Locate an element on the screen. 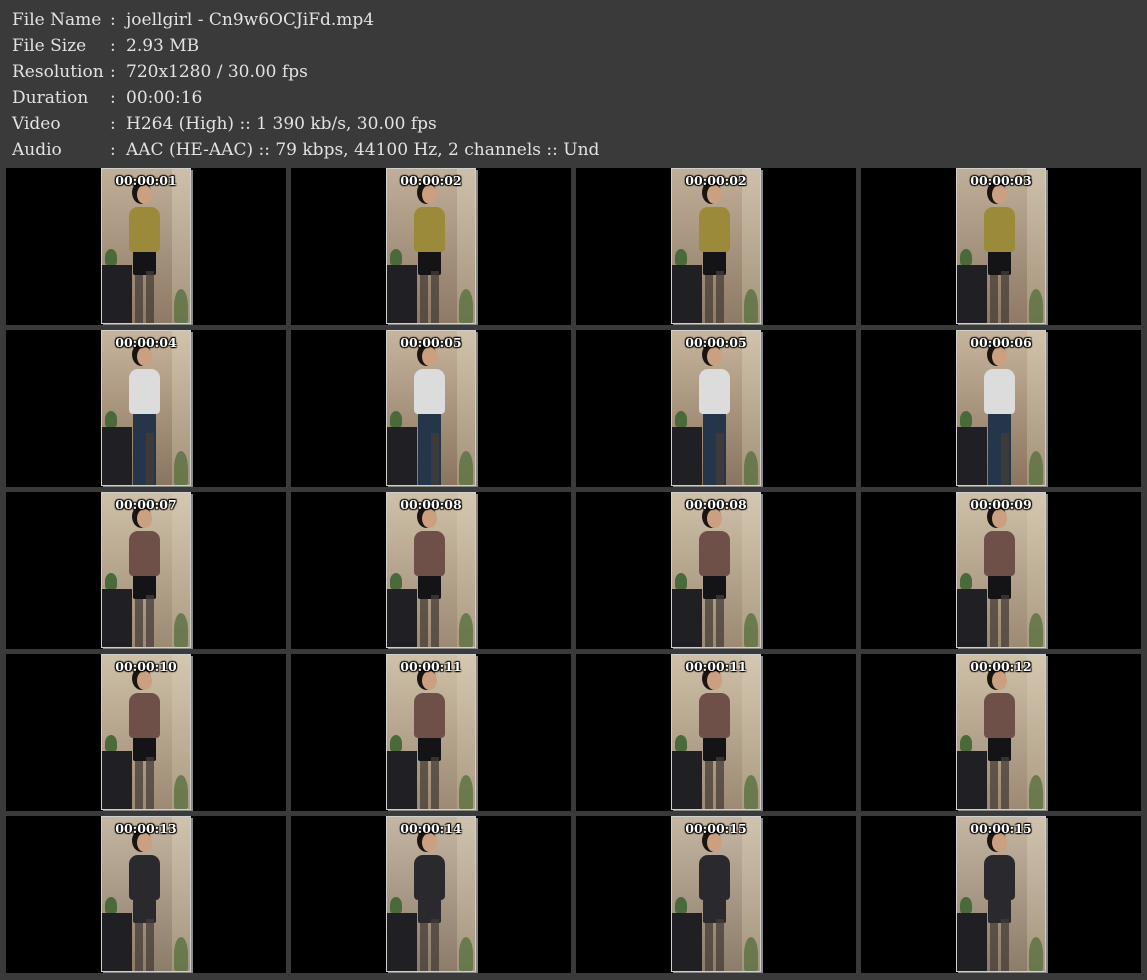  thumbnail-cell: 00:00:03 is located at coordinates (1001, 246).